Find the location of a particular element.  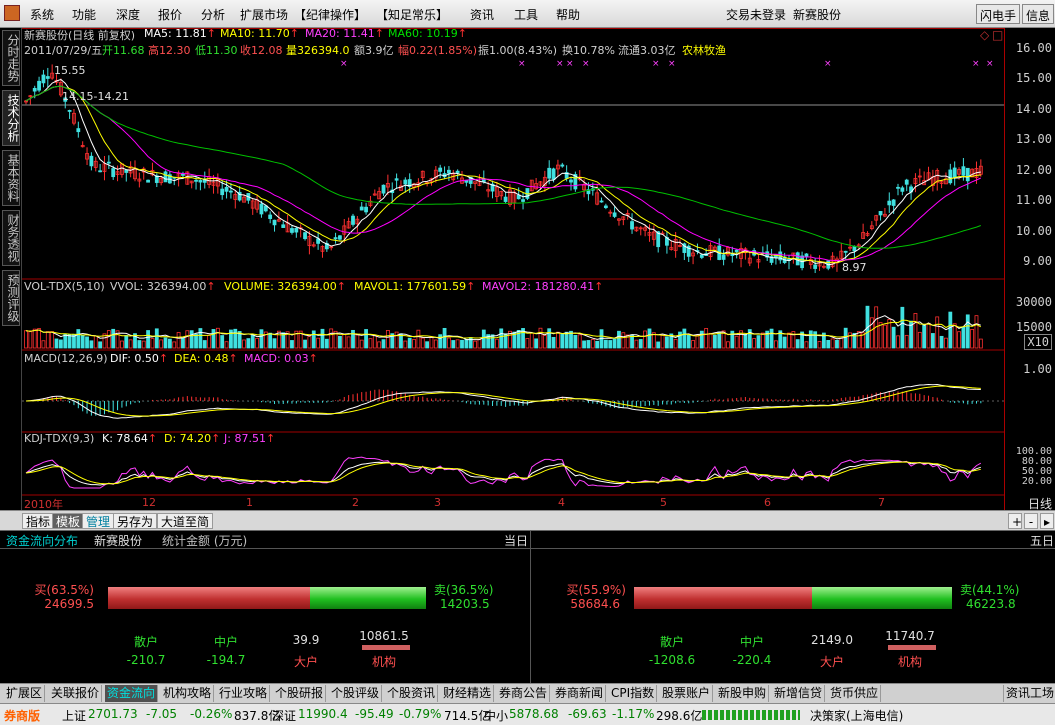

menu-ext-market: 扩展市场 is located at coordinates (264, 14).